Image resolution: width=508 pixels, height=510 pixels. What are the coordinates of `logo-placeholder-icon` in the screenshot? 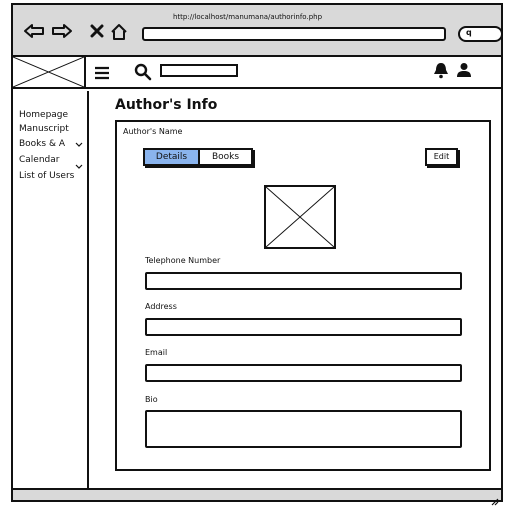 It's located at (48, 72).